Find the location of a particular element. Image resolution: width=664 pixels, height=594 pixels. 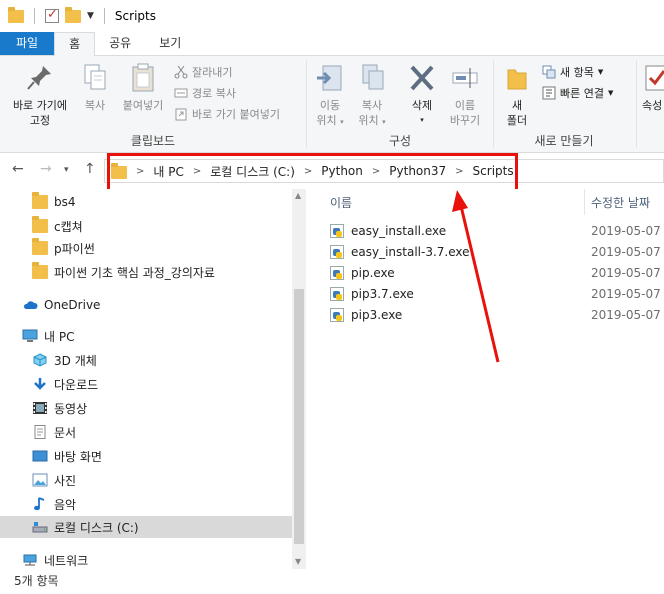

file-row: pip.exe 2019-05-07 오 is located at coordinates (497, 272).